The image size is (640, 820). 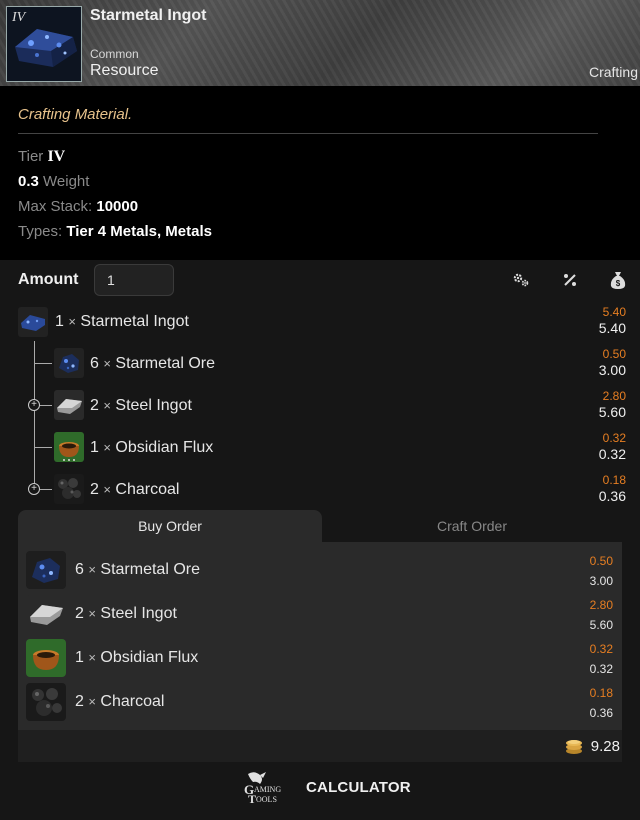 What do you see at coordinates (152, 363) in the screenshot?
I see `tree-item-name: 6 × Starmetal Ore` at bounding box center [152, 363].